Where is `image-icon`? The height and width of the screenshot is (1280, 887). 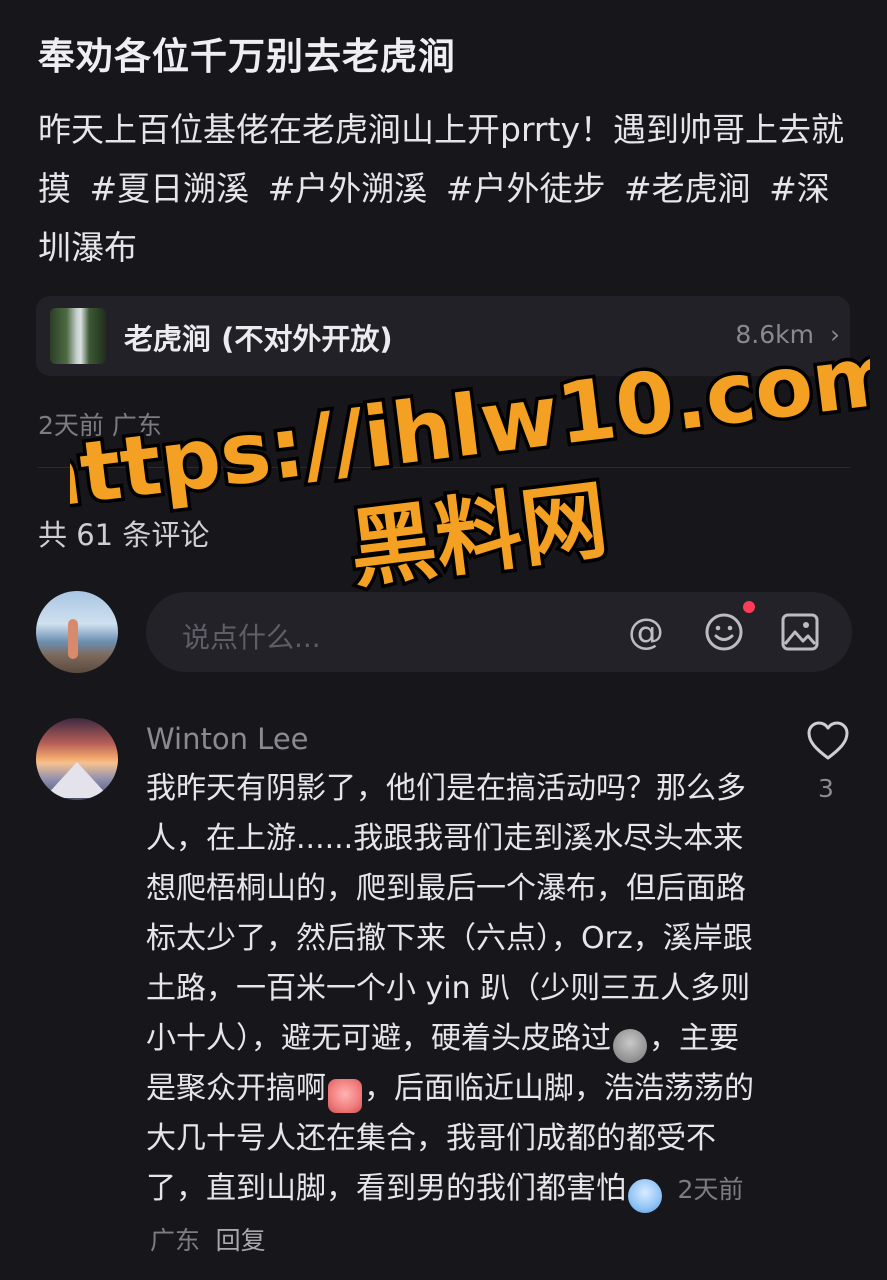
image-icon is located at coordinates (800, 632).